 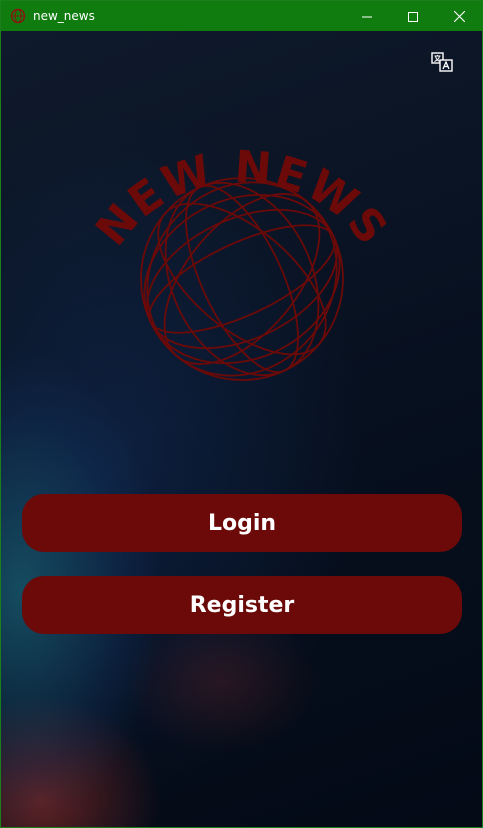 I want to click on maximize-icon, so click(x=413, y=16).